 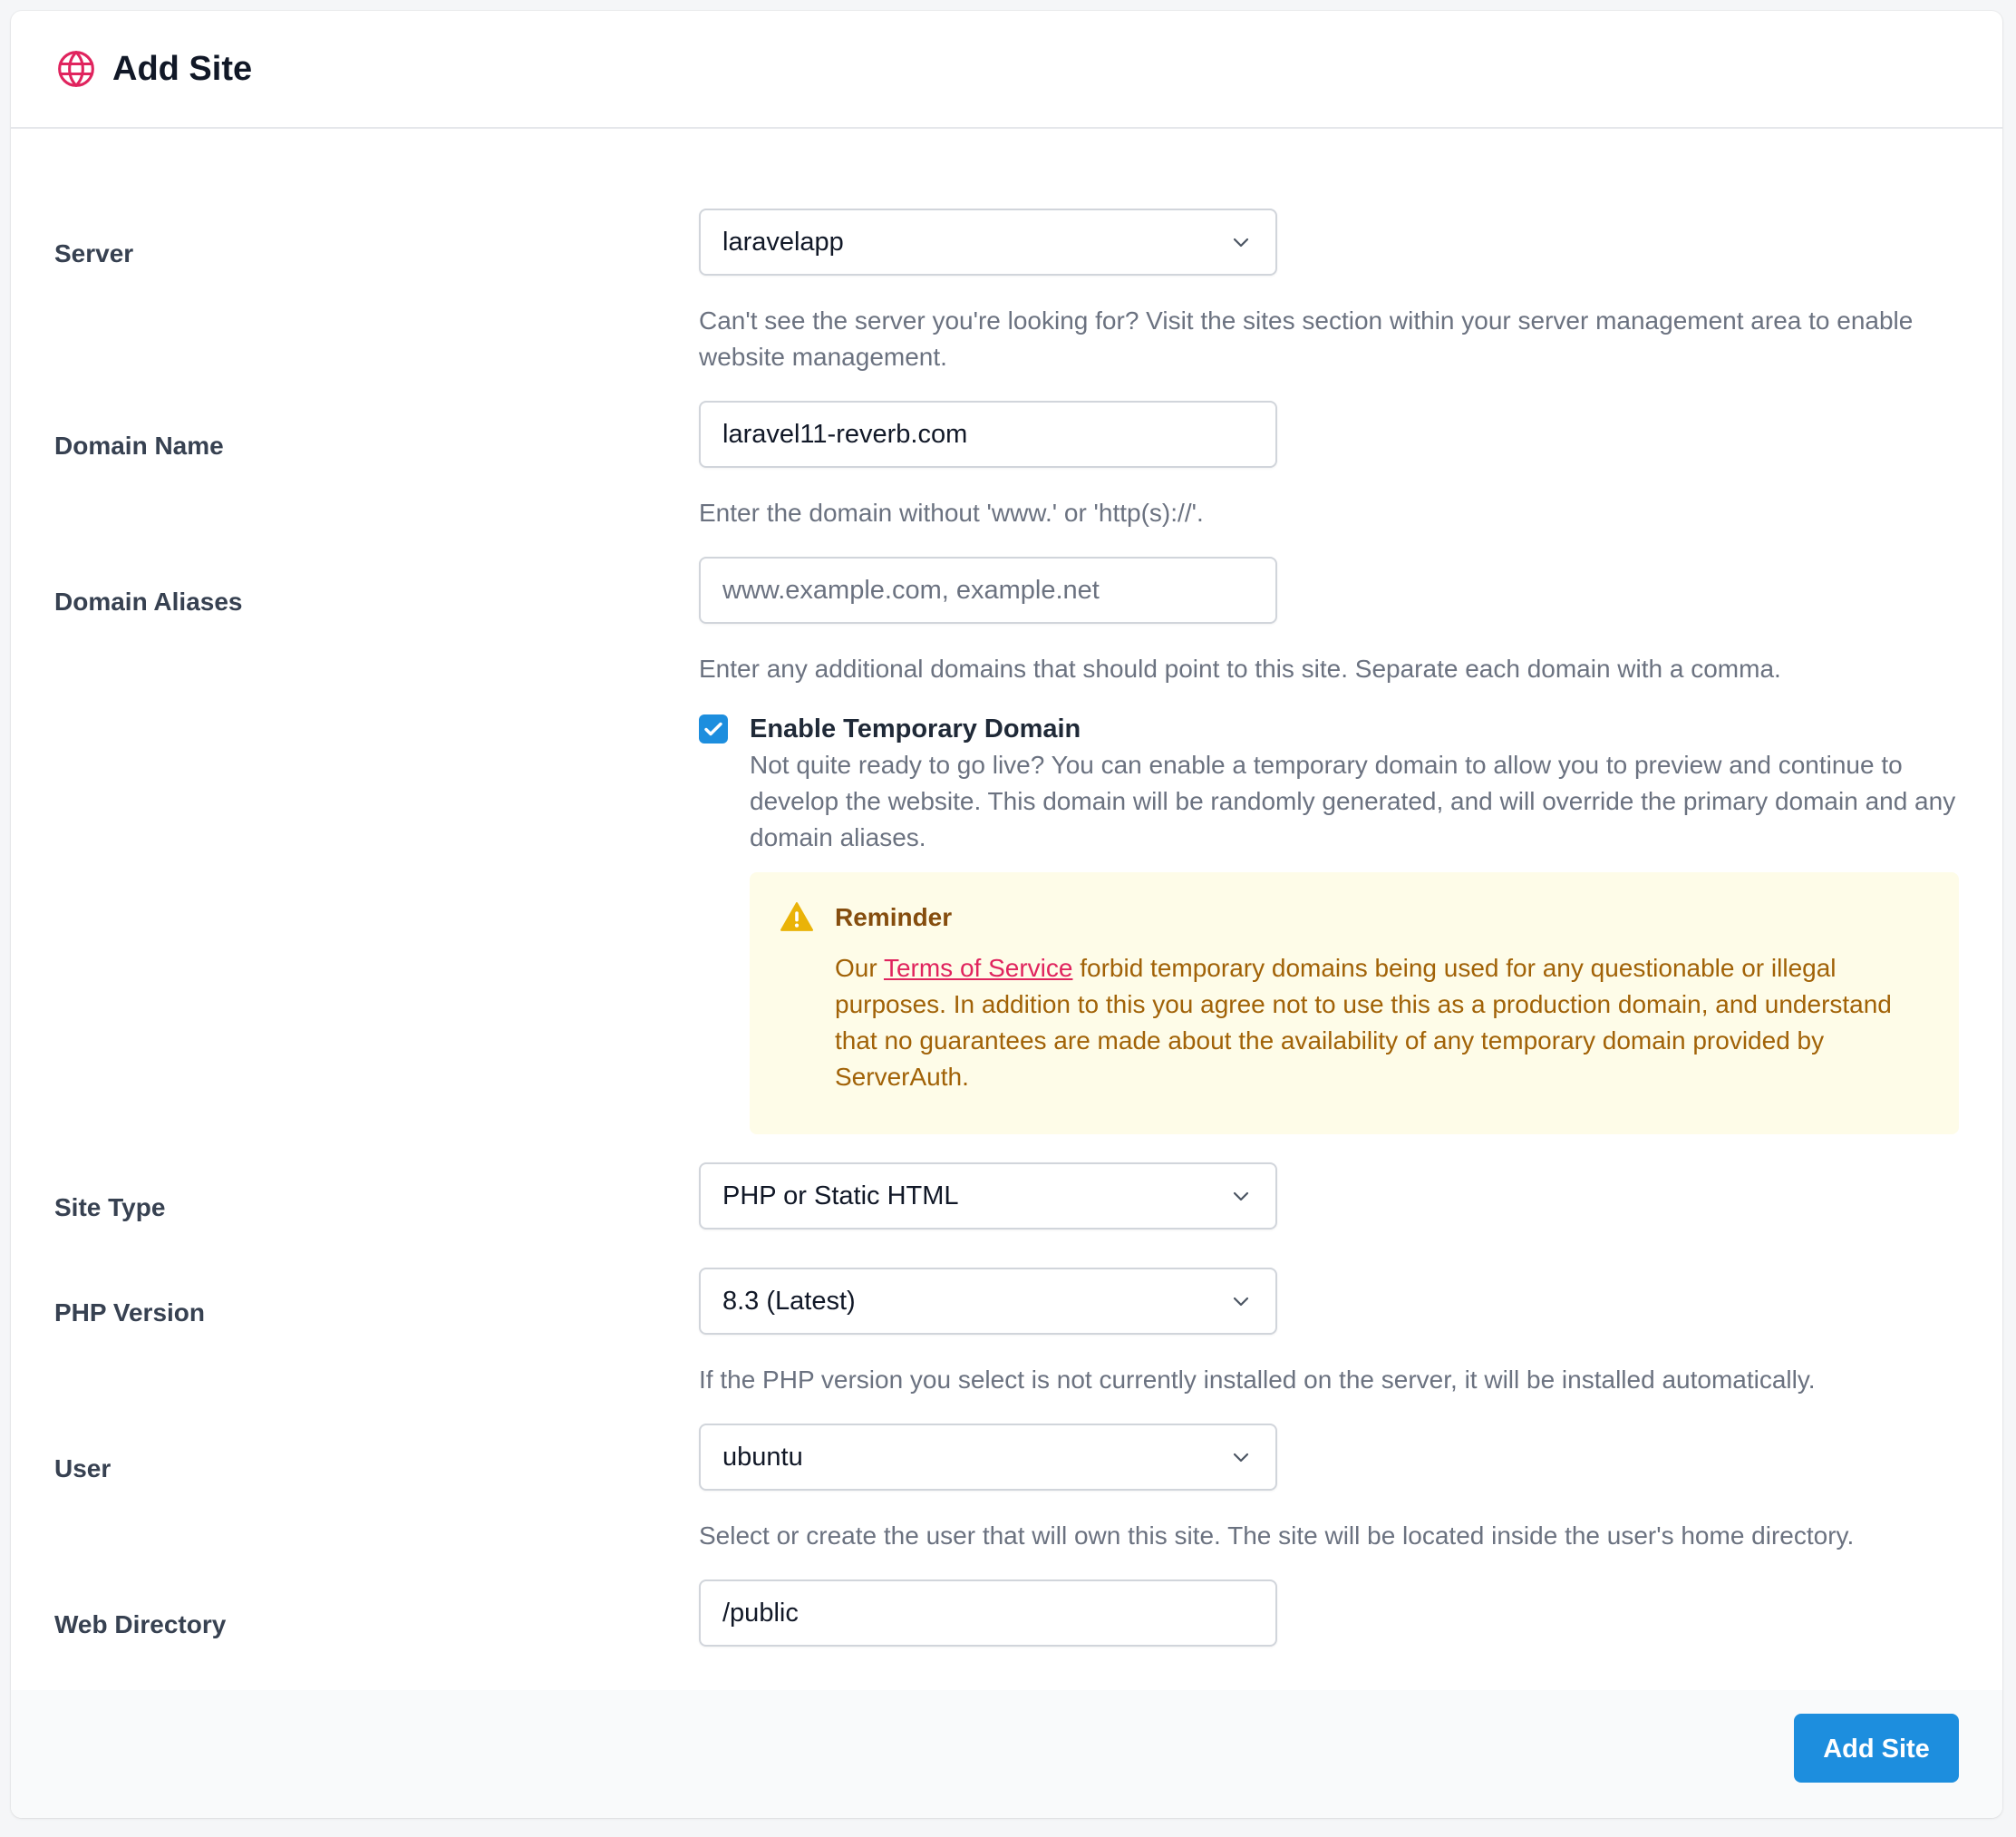 I want to click on globe-icon, so click(x=76, y=69).